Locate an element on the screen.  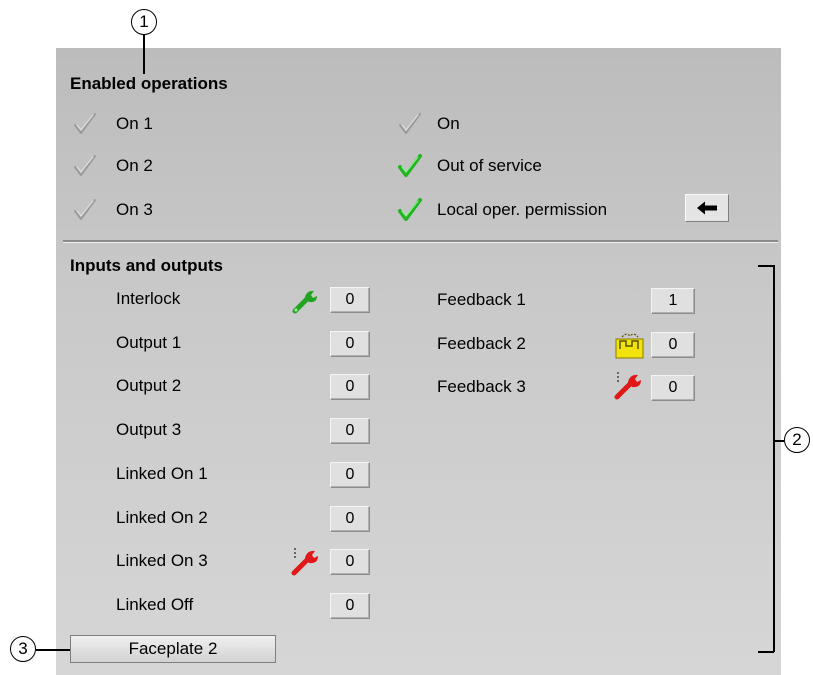
left-arrow-icon is located at coordinates (707, 208).